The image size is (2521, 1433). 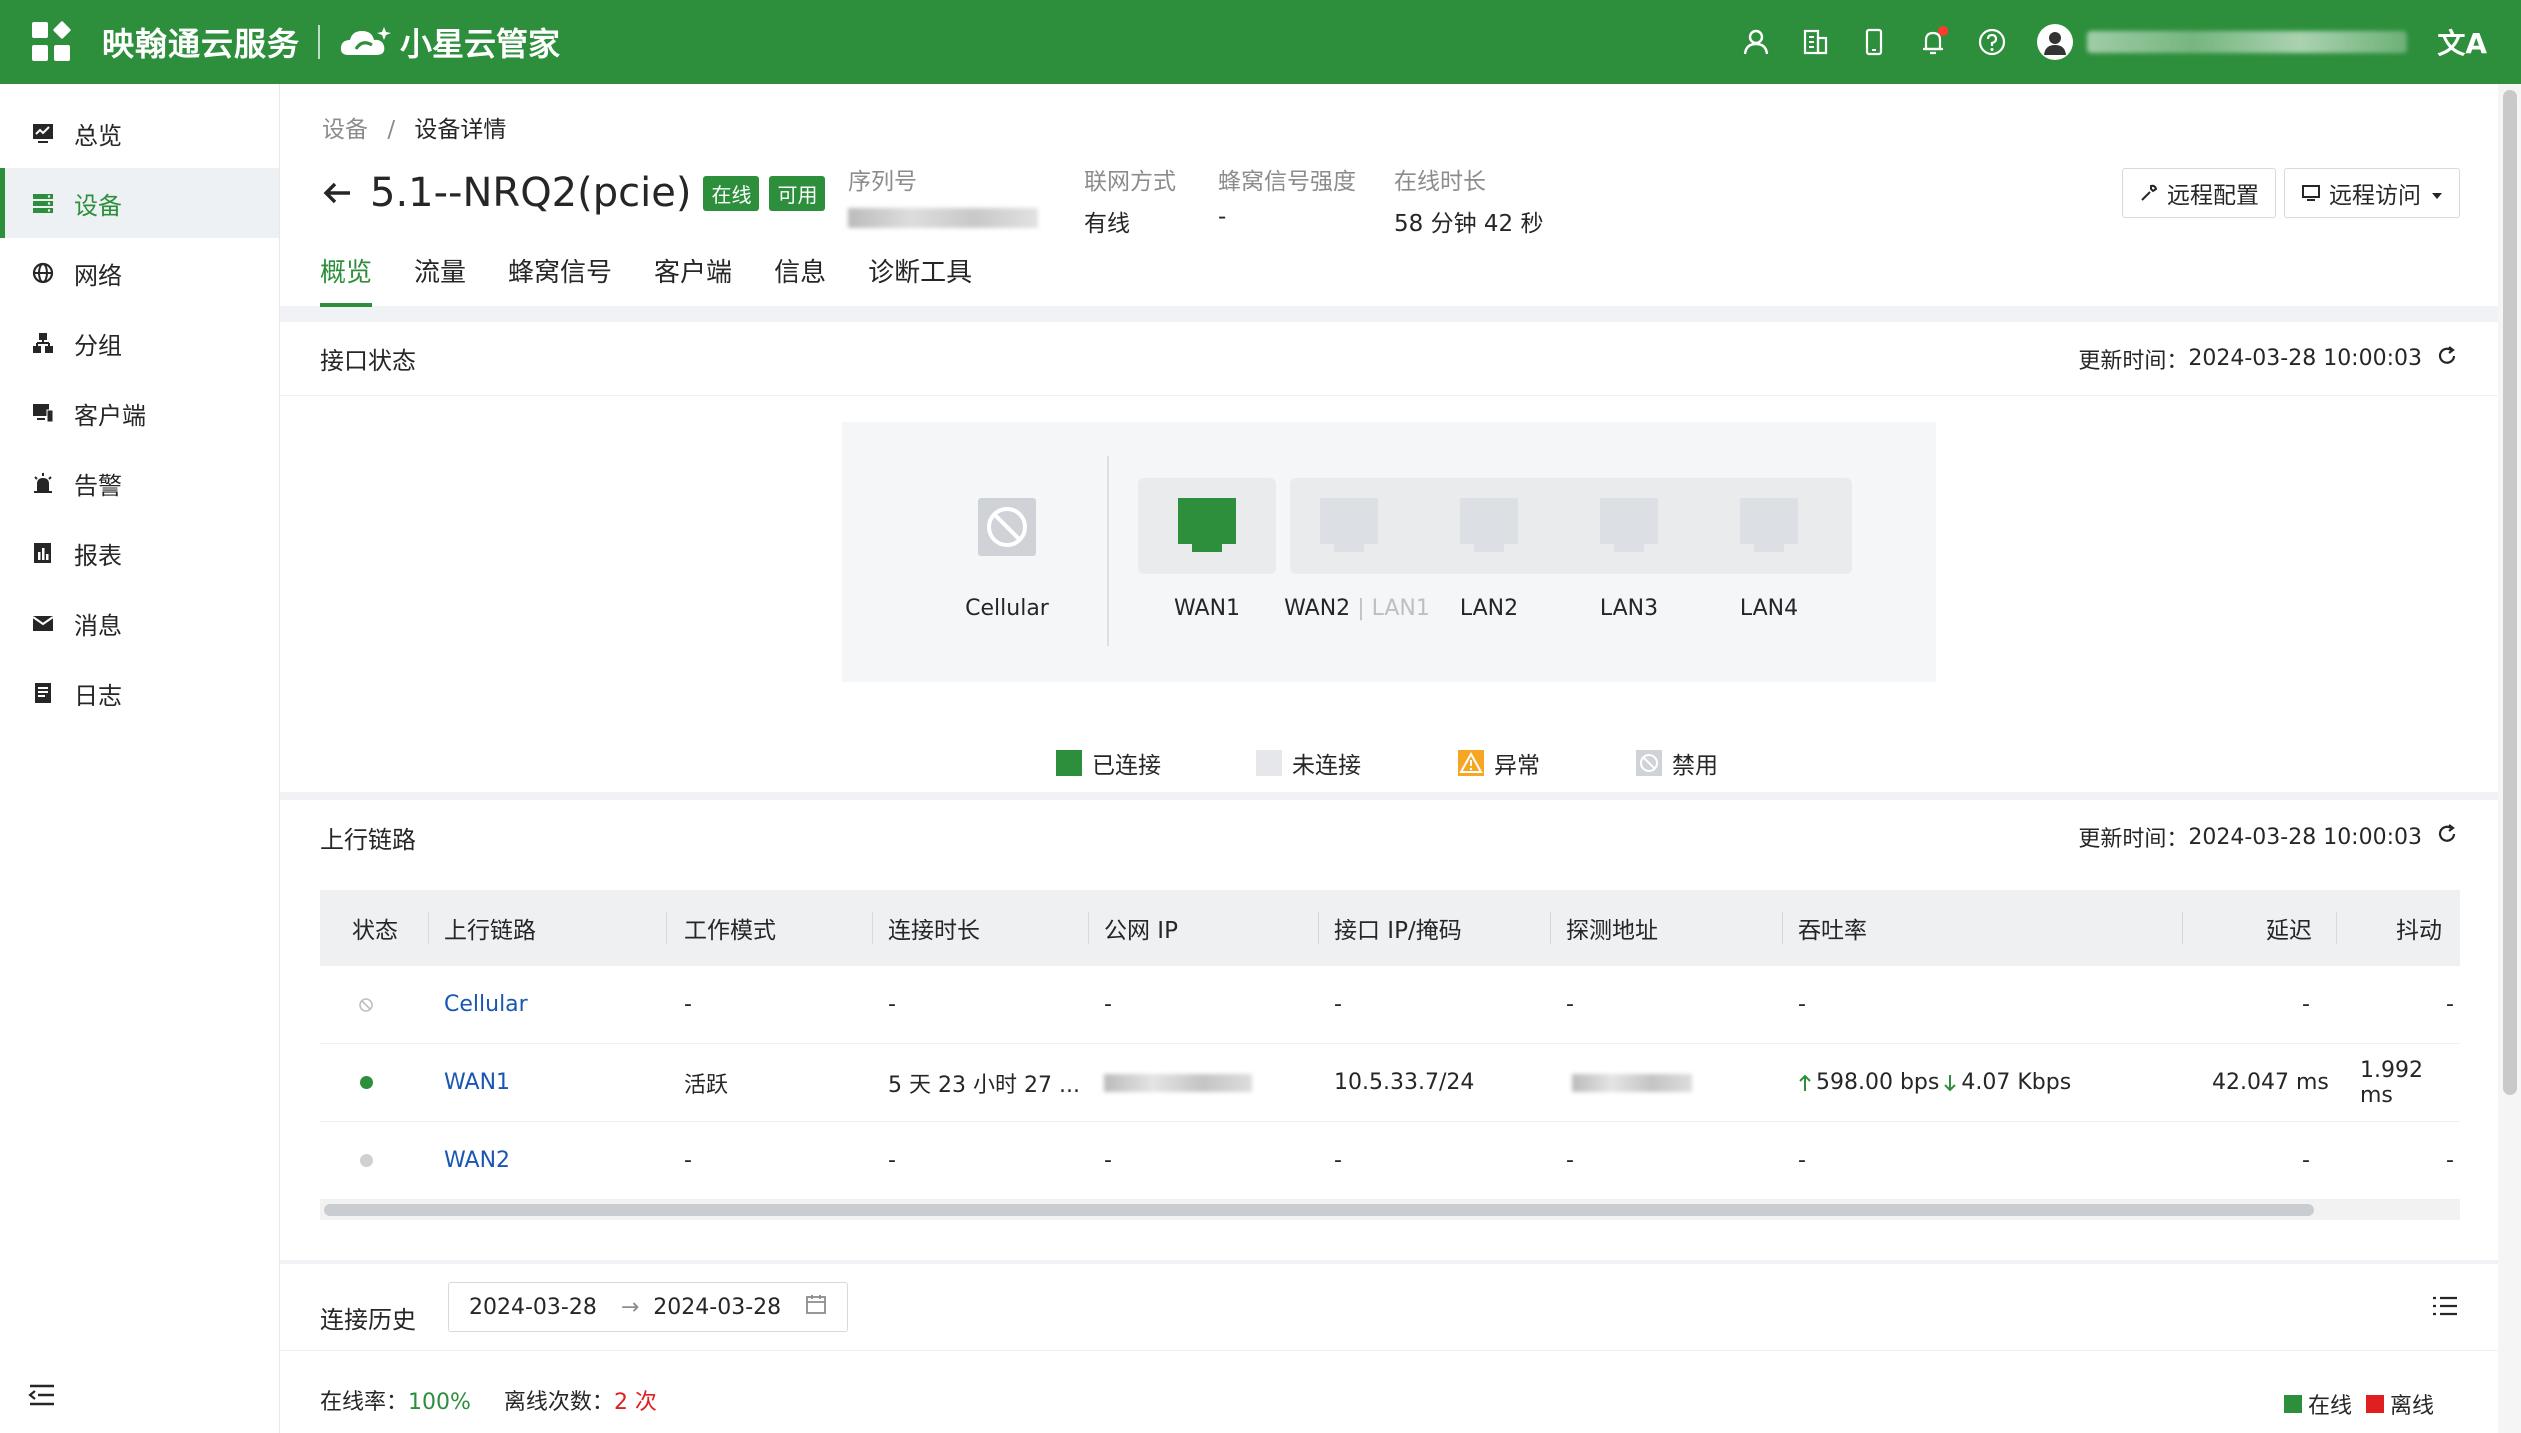 I want to click on remote-config-label: 远程配置, so click(x=2213, y=196).